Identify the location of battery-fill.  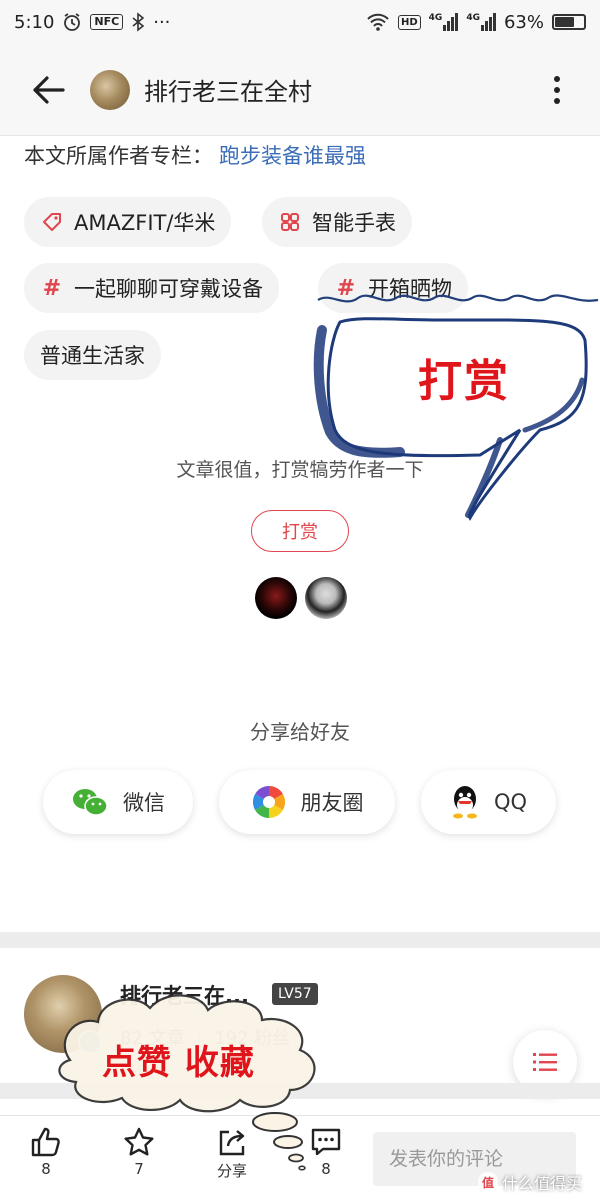
(564, 22).